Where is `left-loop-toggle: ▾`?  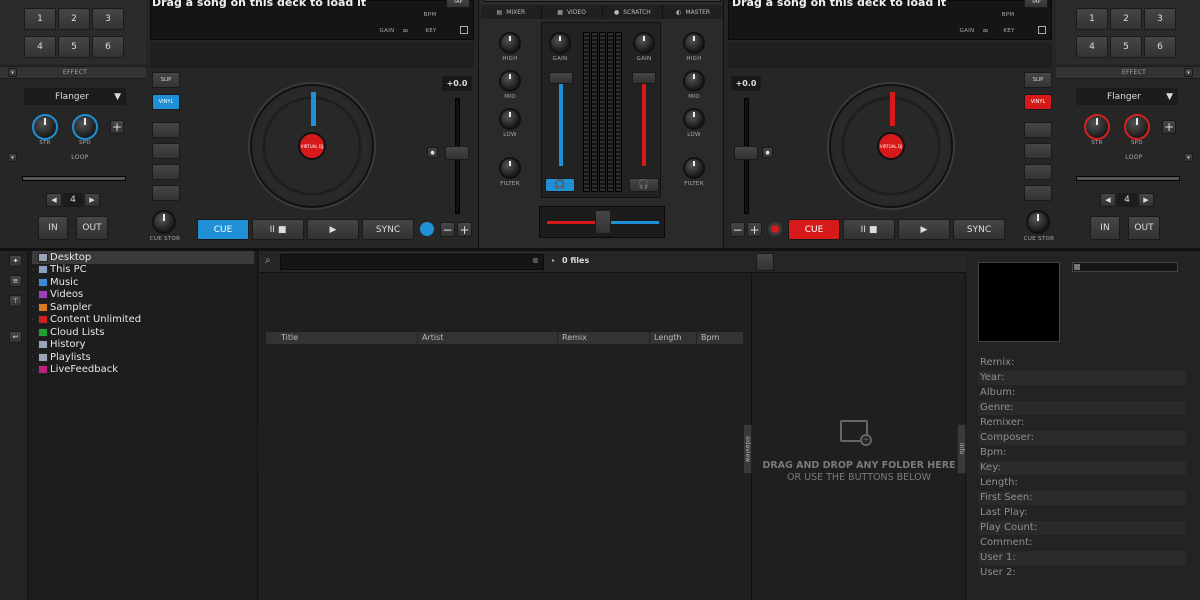
left-loop-toggle: ▾ is located at coordinates (12, 157).